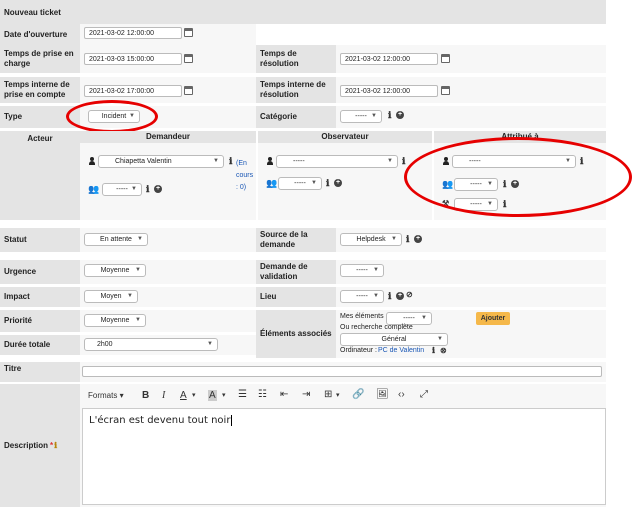 Image resolution: width=634 pixels, height=507 pixels. Describe the element at coordinates (389, 91) in the screenshot. I see `interne-resolution-input: 2021-03-02 12:00:00` at that location.